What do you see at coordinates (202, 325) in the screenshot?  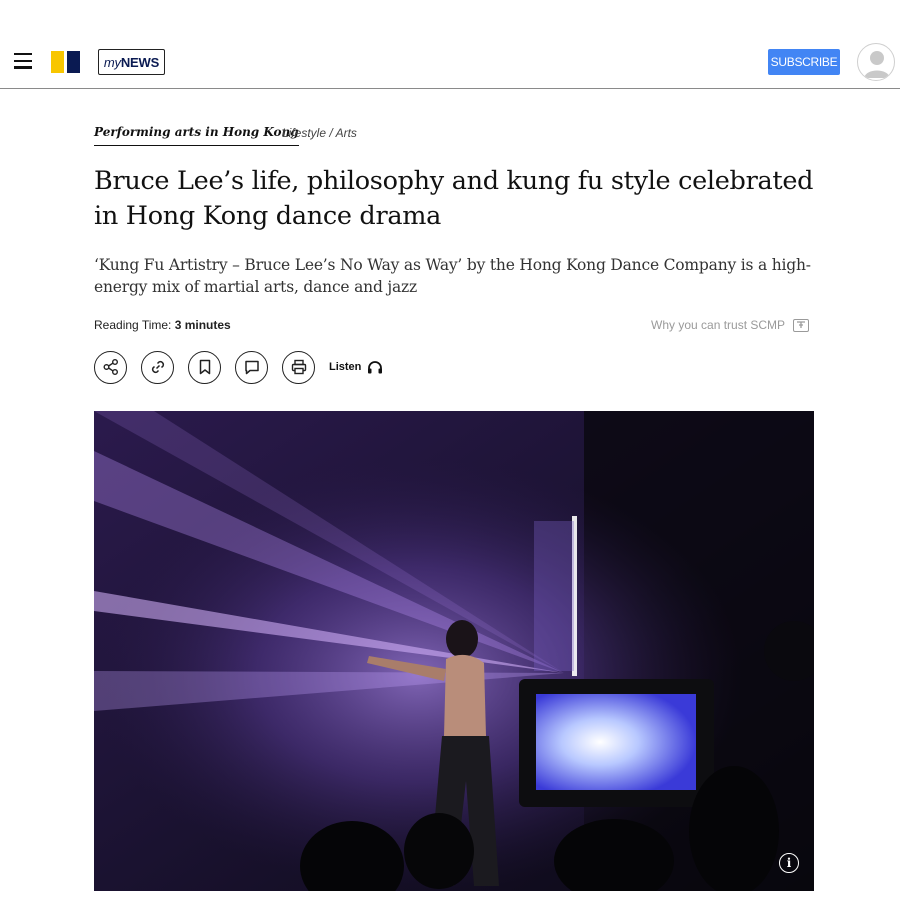 I see `reading-time-value: 3 minutes` at bounding box center [202, 325].